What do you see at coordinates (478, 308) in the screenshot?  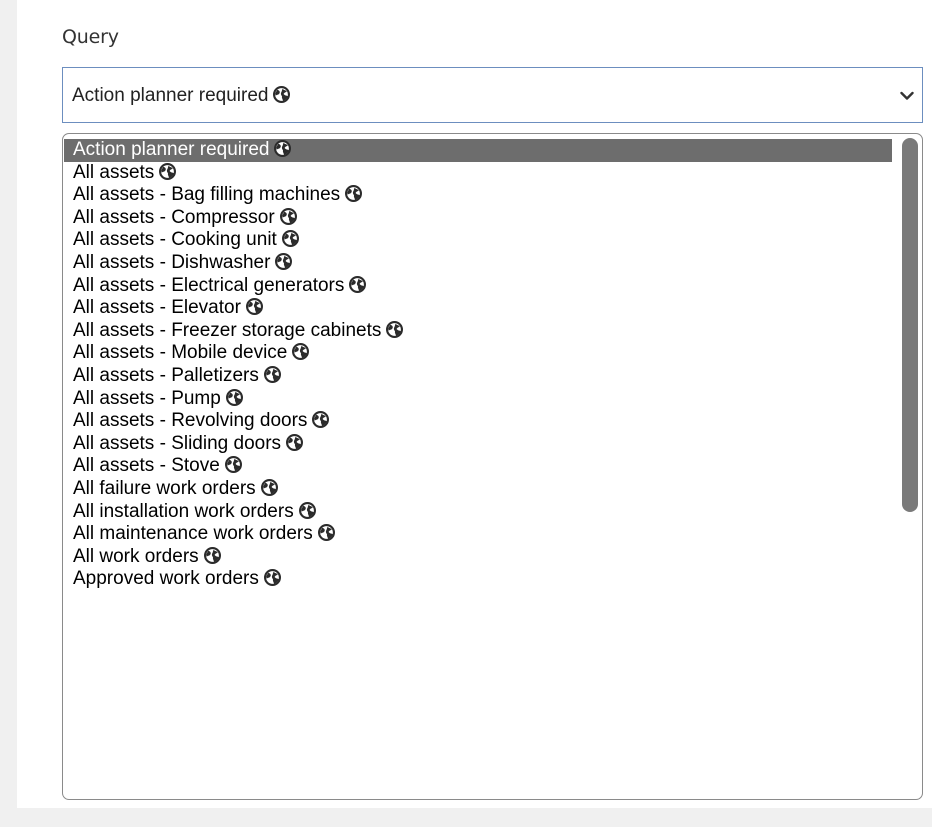 I see `dropdown-option: All assets - Elevator` at bounding box center [478, 308].